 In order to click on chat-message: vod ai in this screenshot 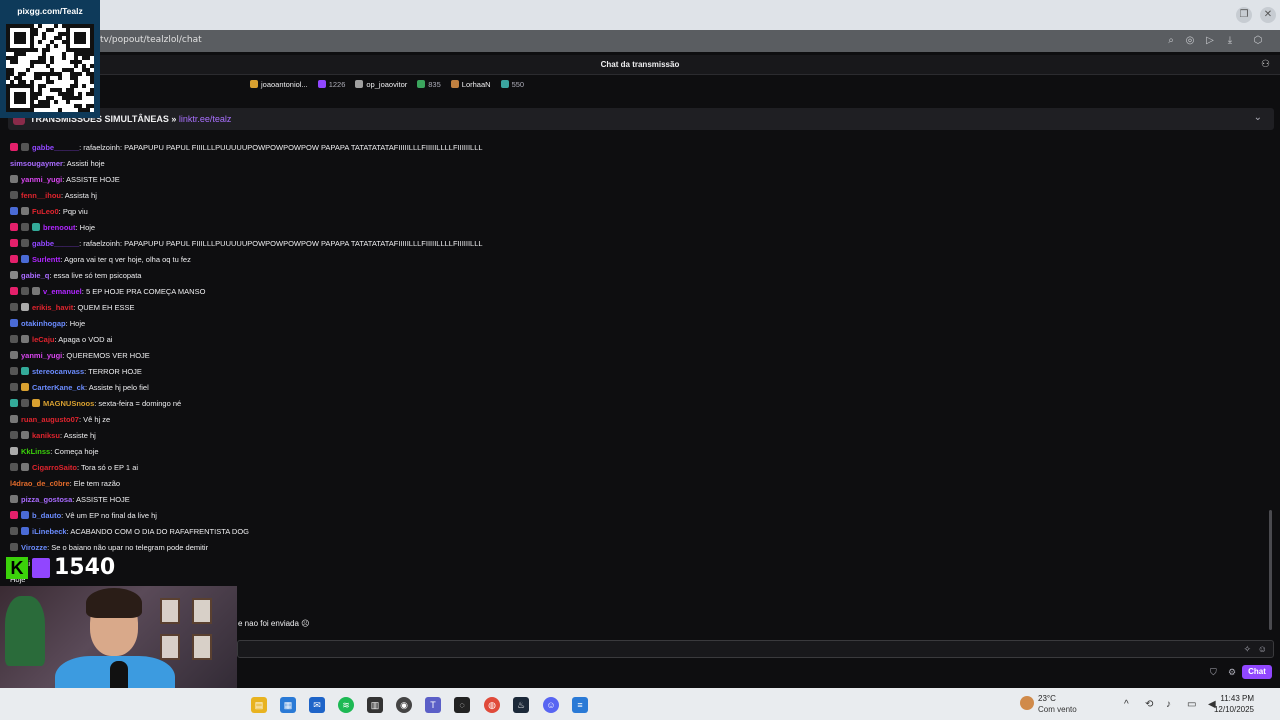, I will do `click(635, 563)`.